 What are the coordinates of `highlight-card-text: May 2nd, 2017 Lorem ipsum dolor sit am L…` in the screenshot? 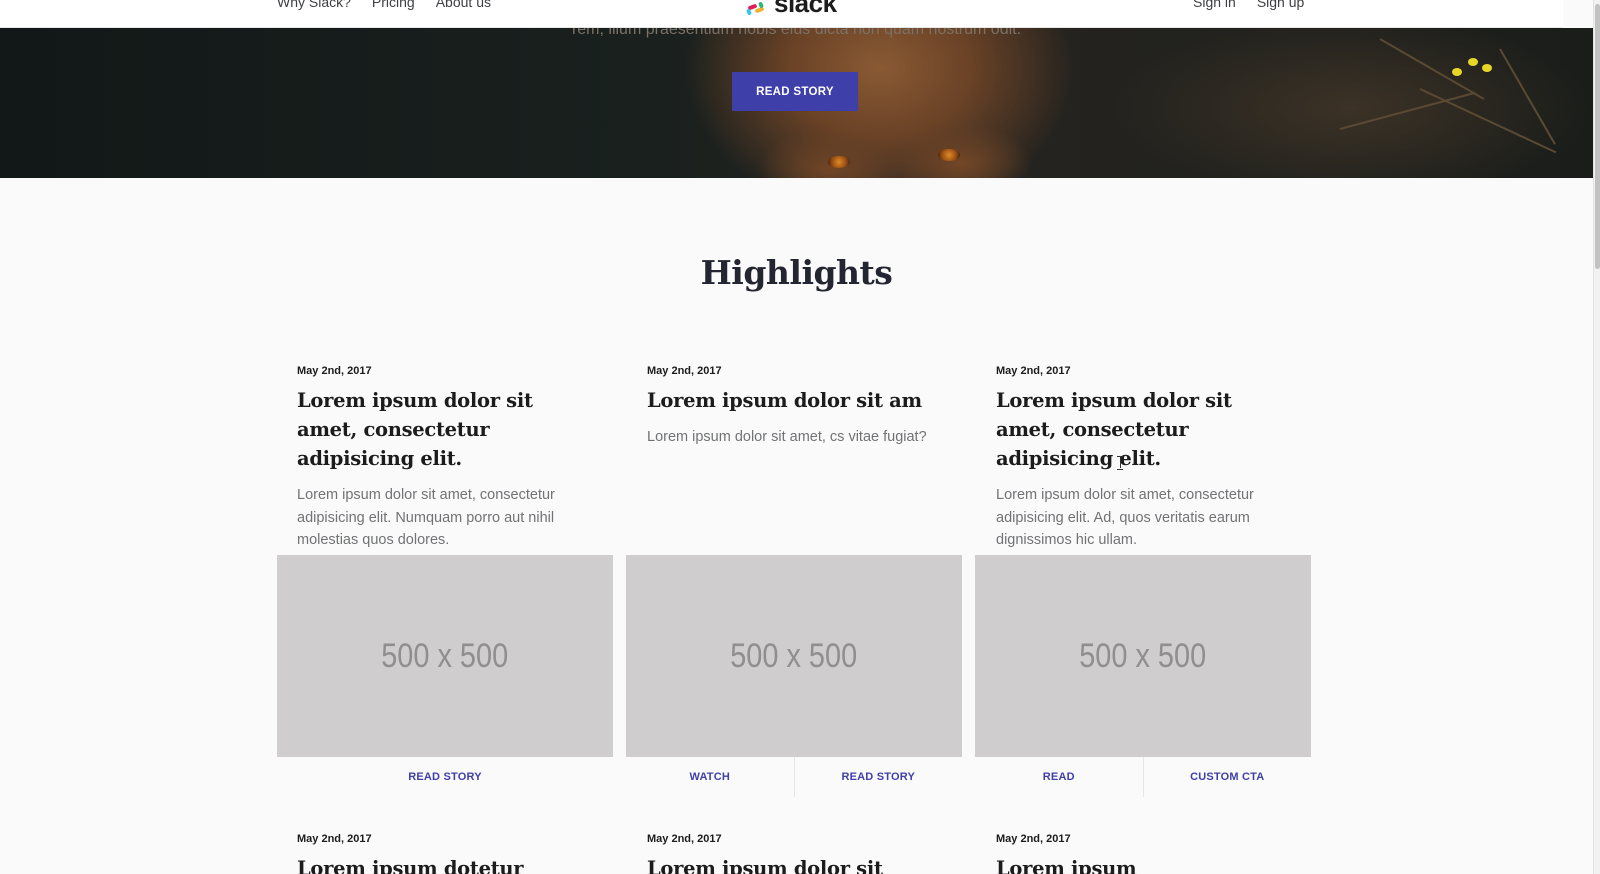 It's located at (797, 407).